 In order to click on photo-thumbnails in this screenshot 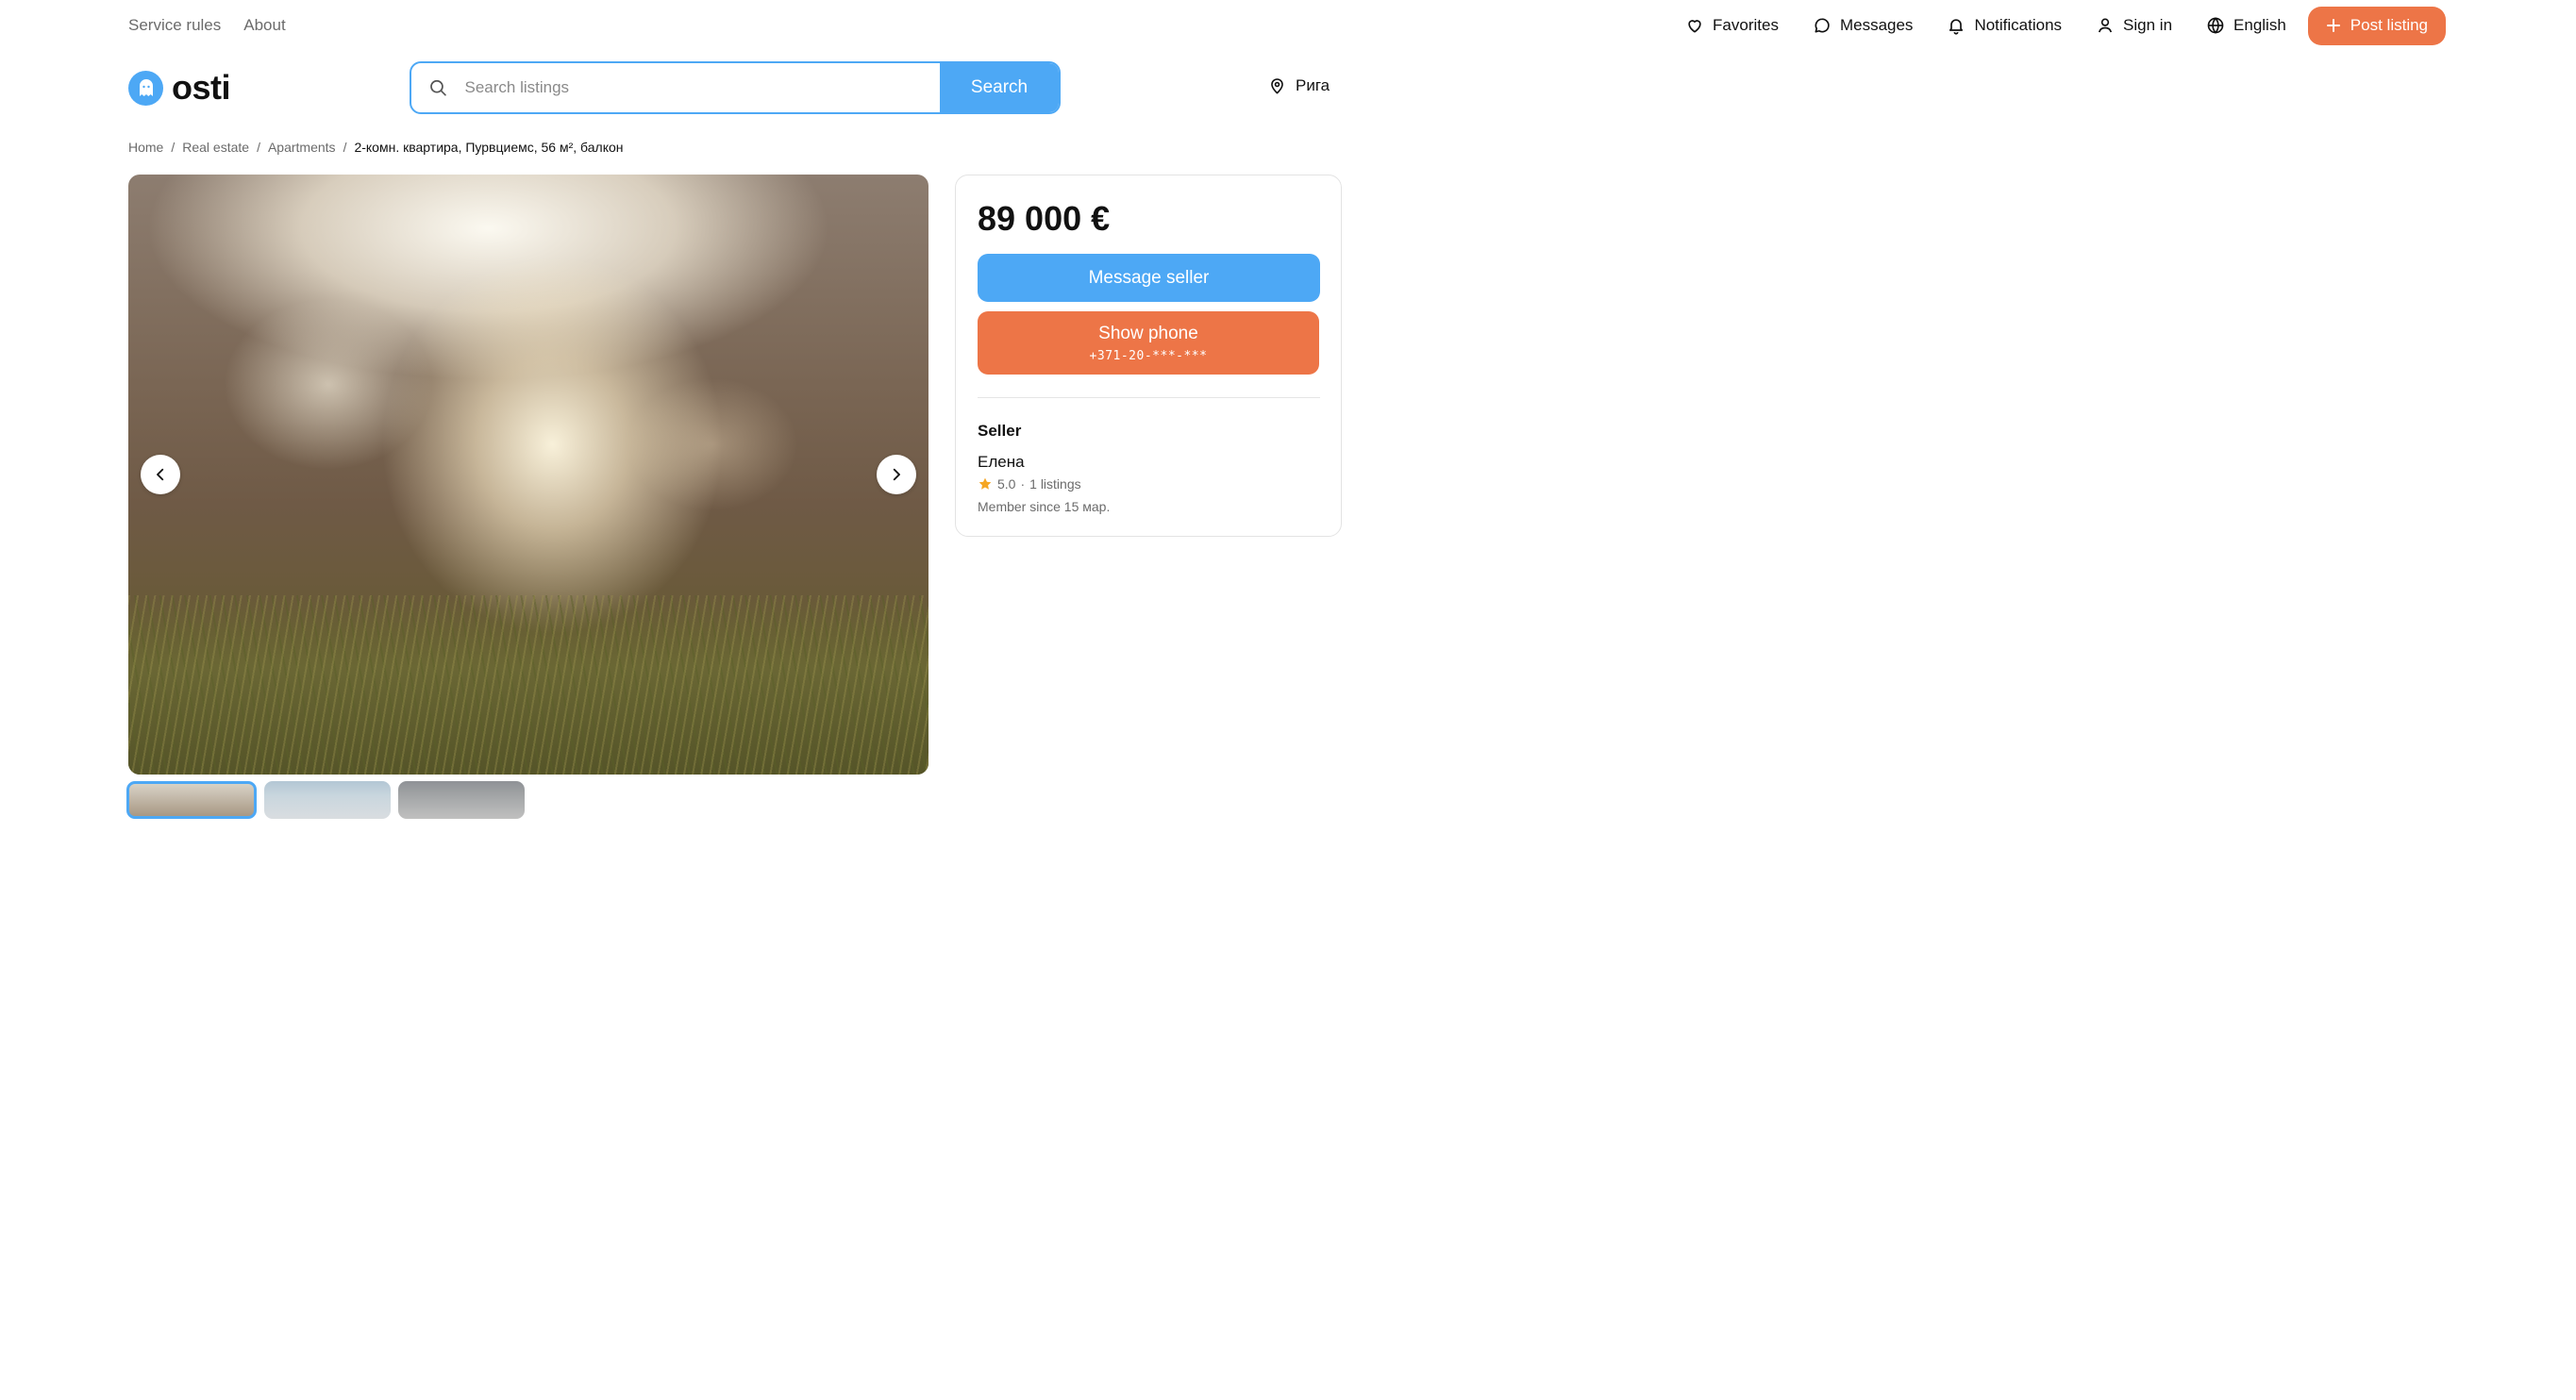, I will do `click(325, 800)`.